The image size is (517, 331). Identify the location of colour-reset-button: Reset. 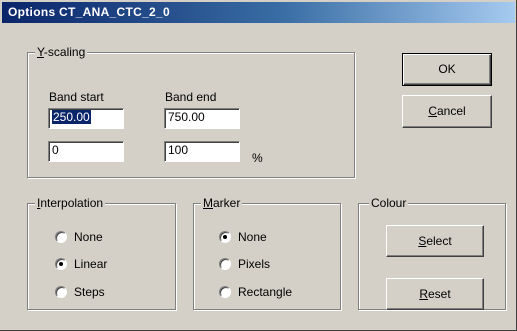
(435, 294).